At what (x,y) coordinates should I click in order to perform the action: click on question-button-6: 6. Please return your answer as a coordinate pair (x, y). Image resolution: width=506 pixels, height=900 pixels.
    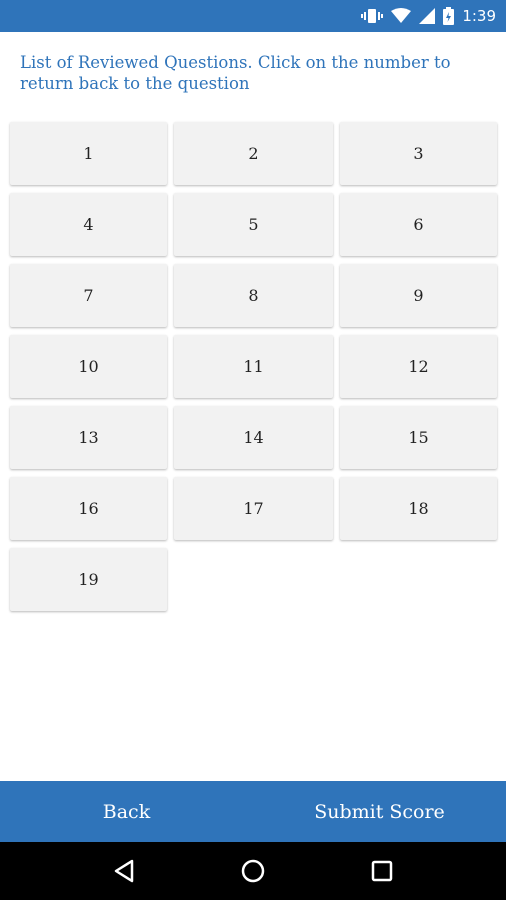
    Looking at the image, I should click on (418, 224).